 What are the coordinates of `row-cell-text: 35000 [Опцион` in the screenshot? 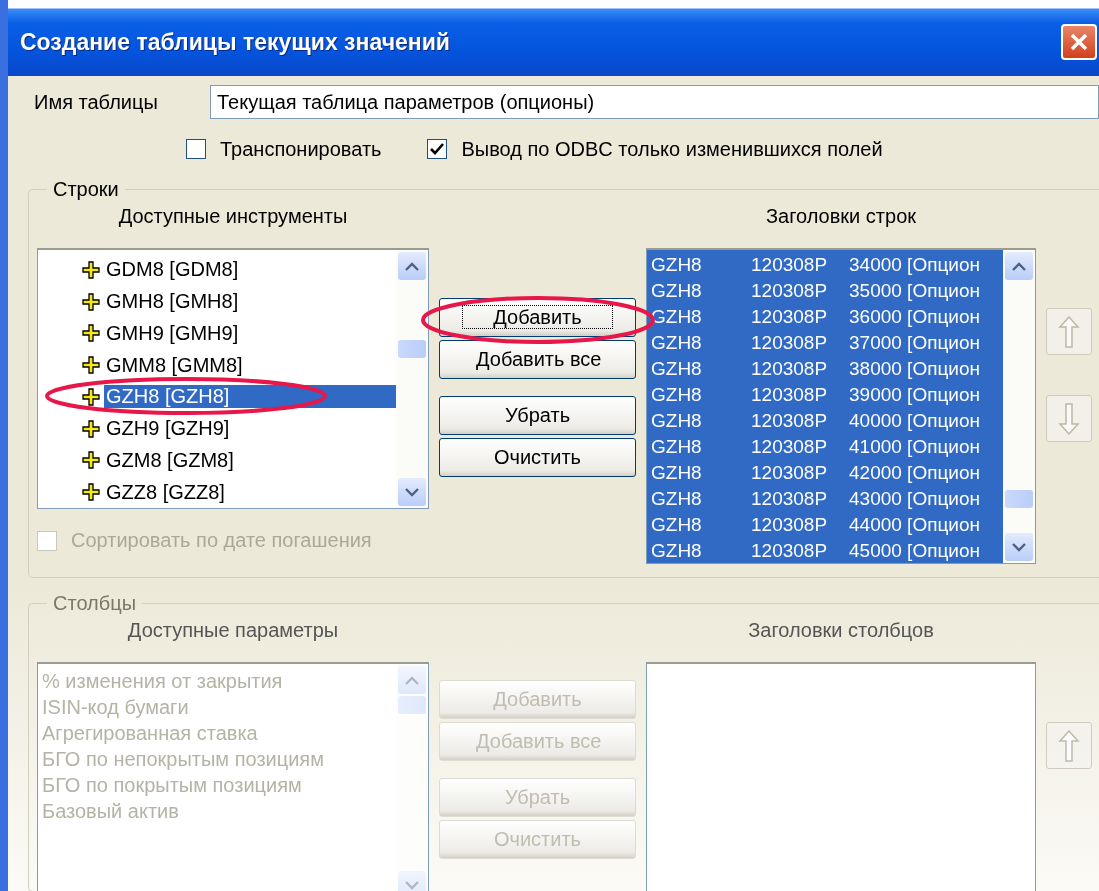 It's located at (915, 291).